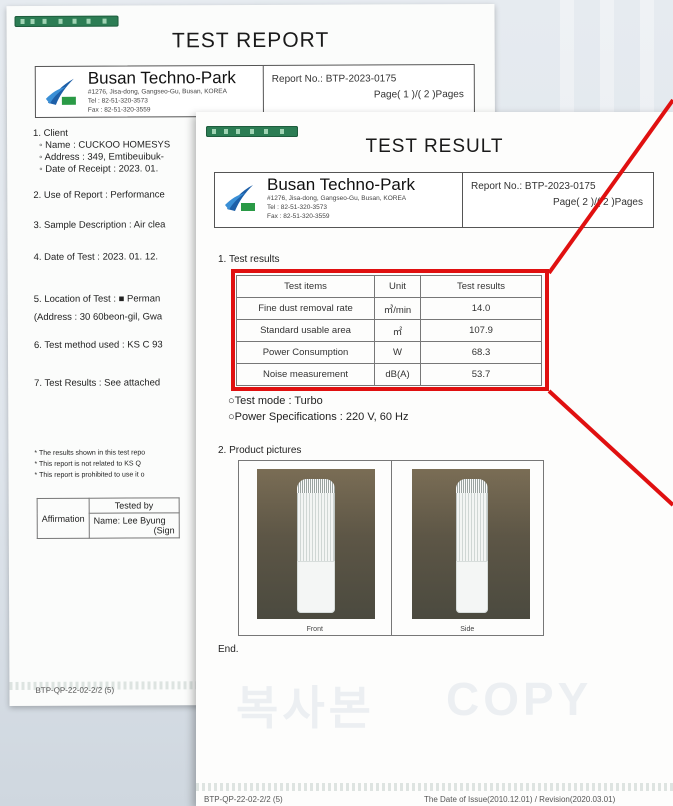 The width and height of the screenshot is (673, 806). I want to click on callout-lines, so click(610, 302).